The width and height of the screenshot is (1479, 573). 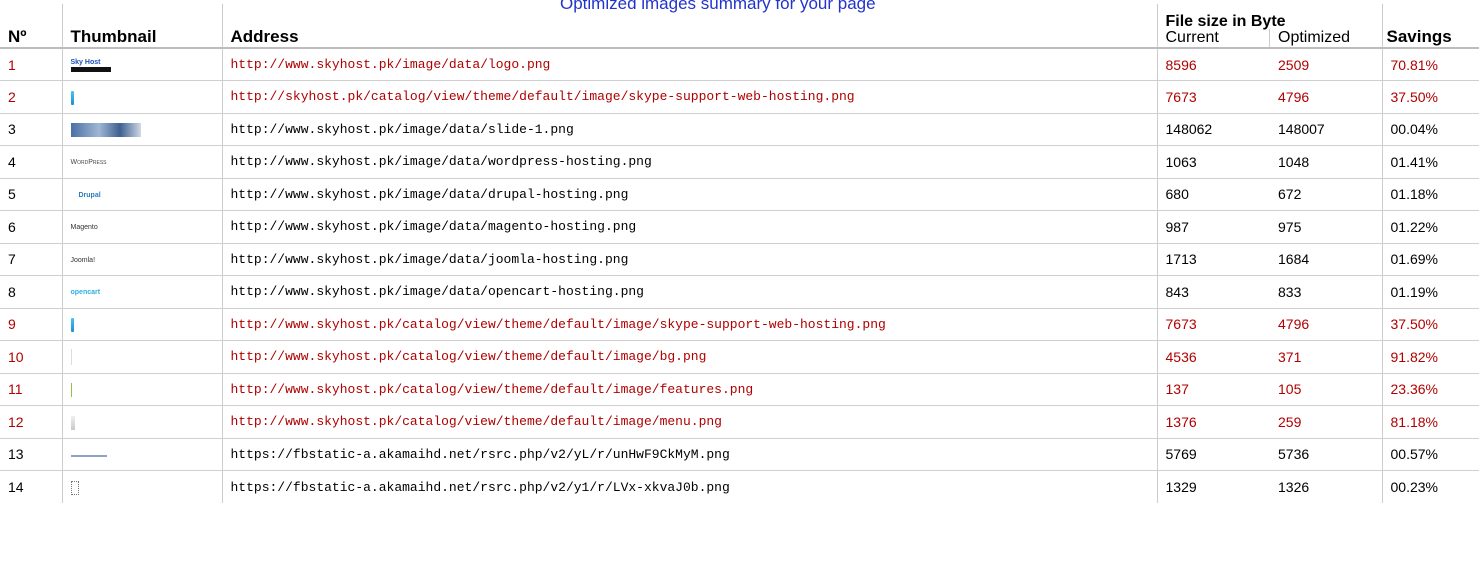 I want to click on header-number: Nº, so click(x=17, y=36).